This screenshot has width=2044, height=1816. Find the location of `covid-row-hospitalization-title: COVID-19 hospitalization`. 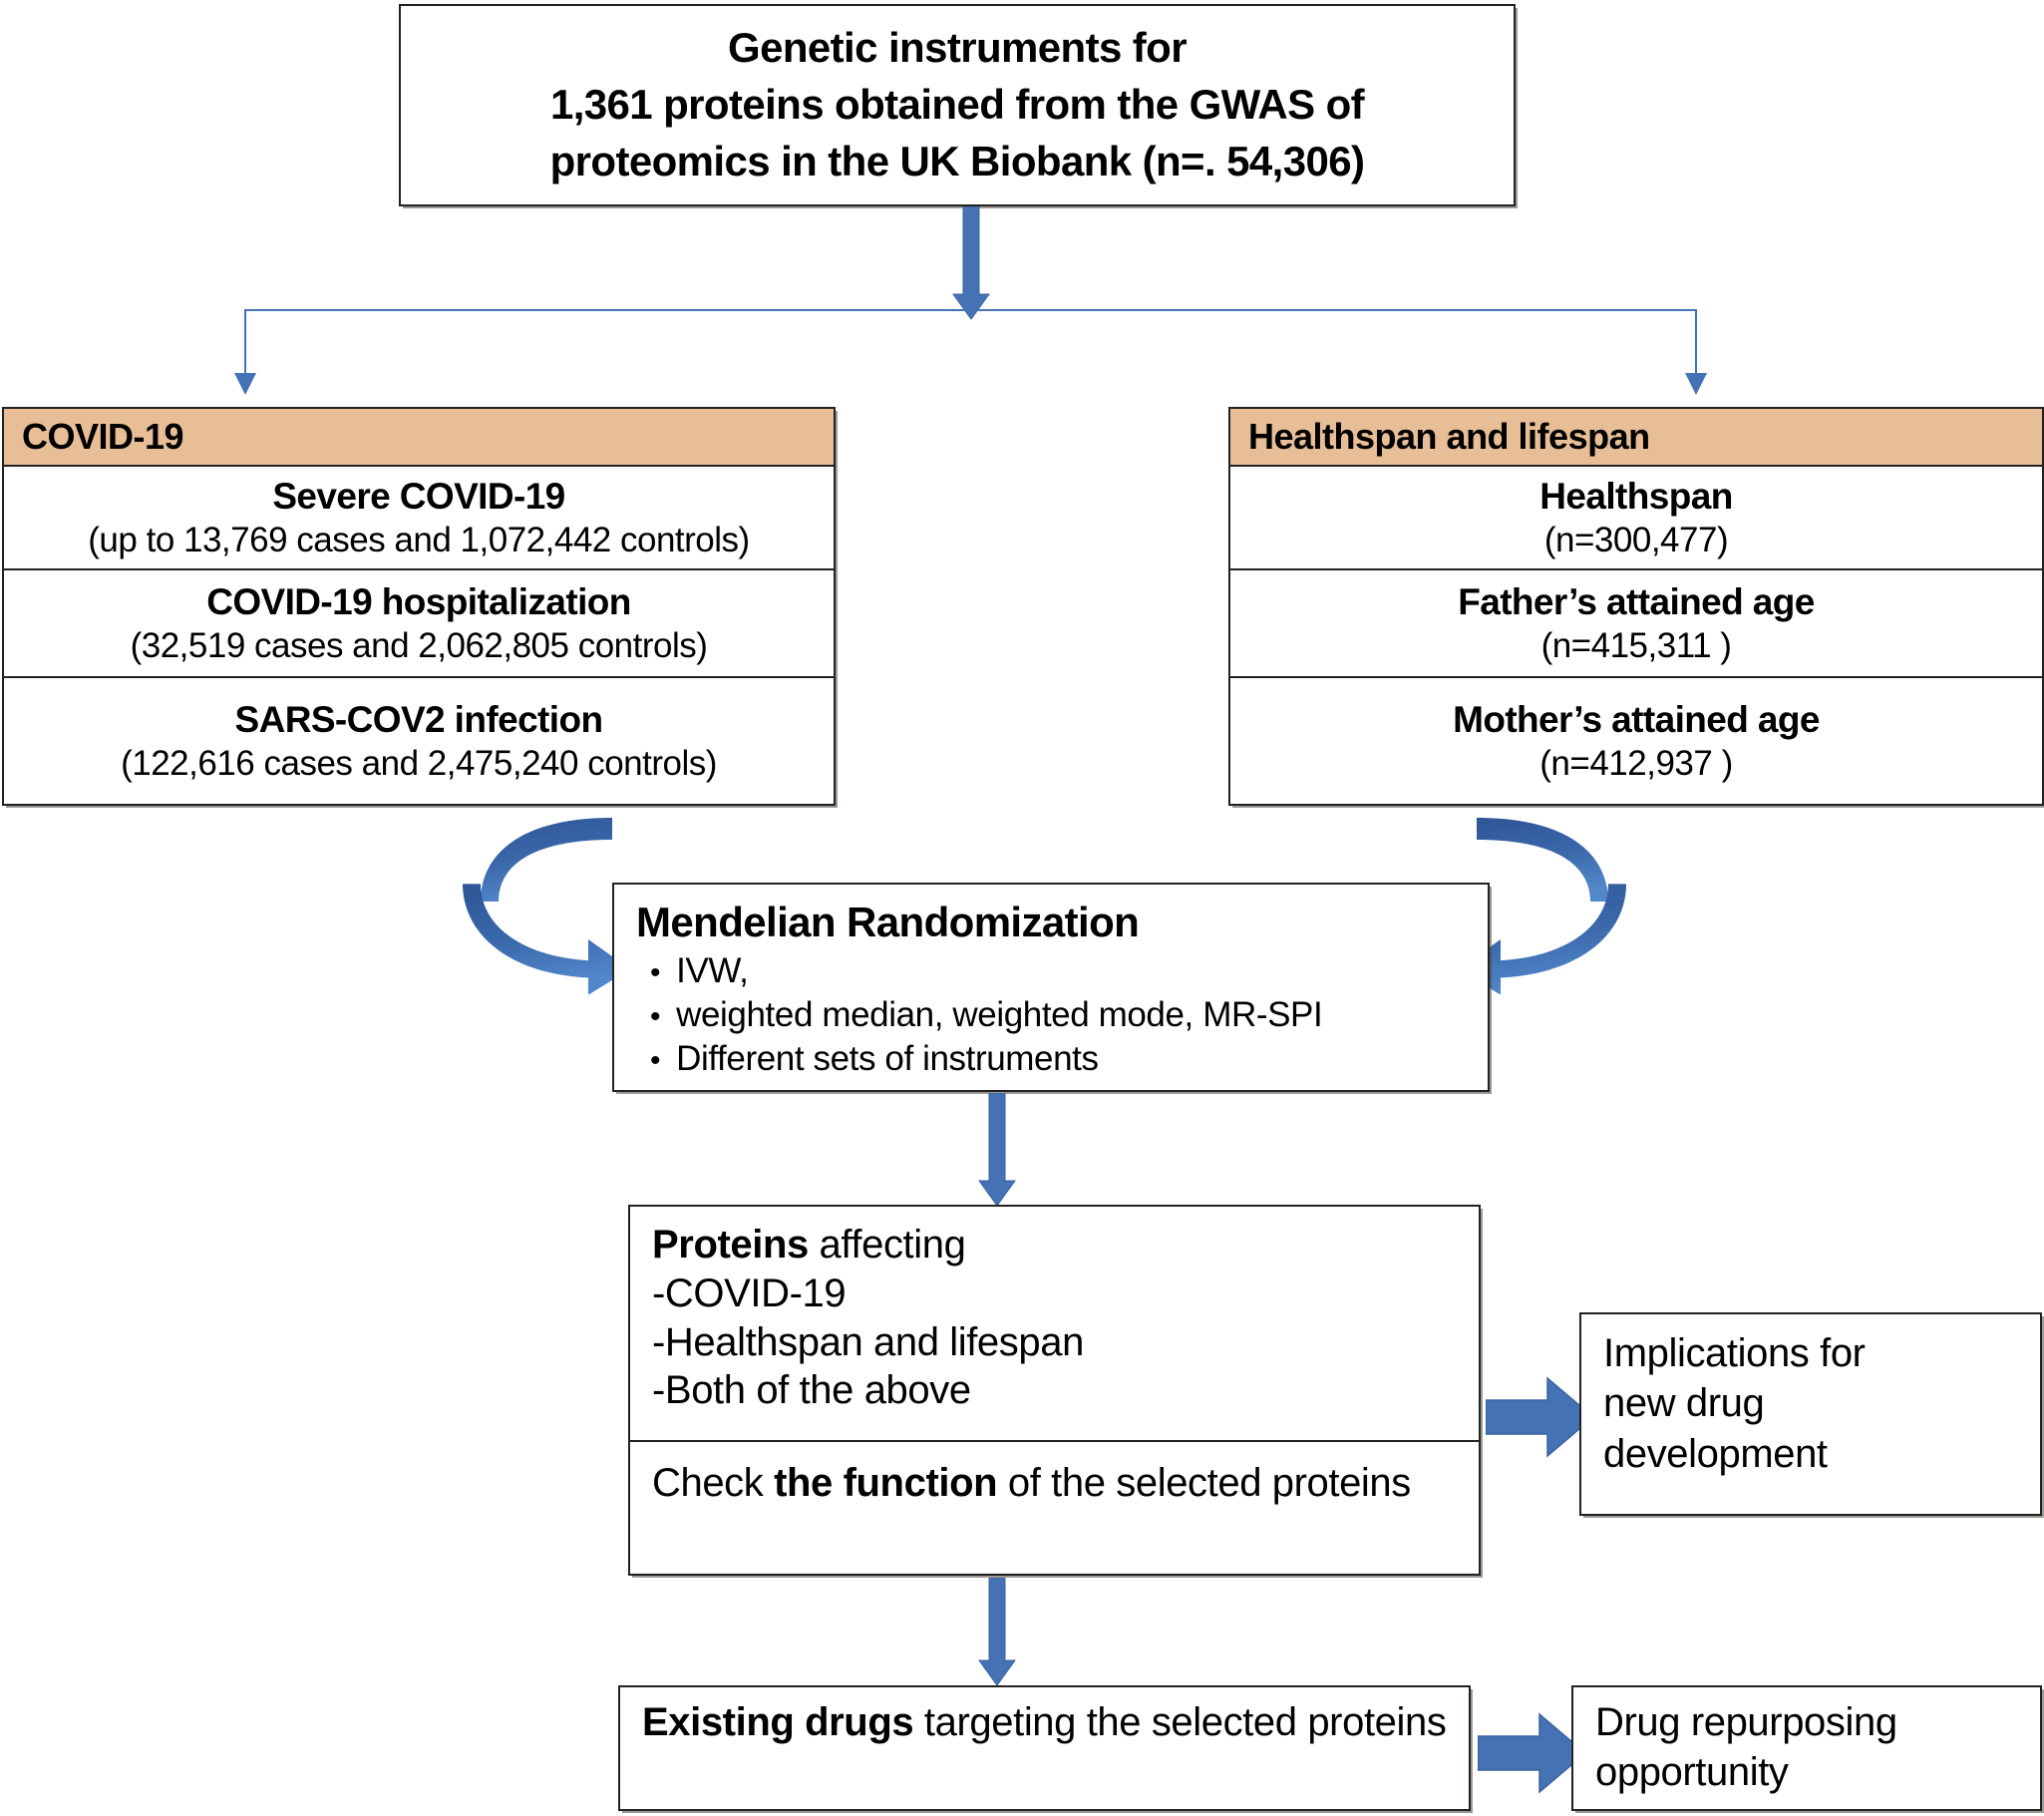

covid-row-hospitalization-title: COVID-19 hospitalization is located at coordinates (418, 601).